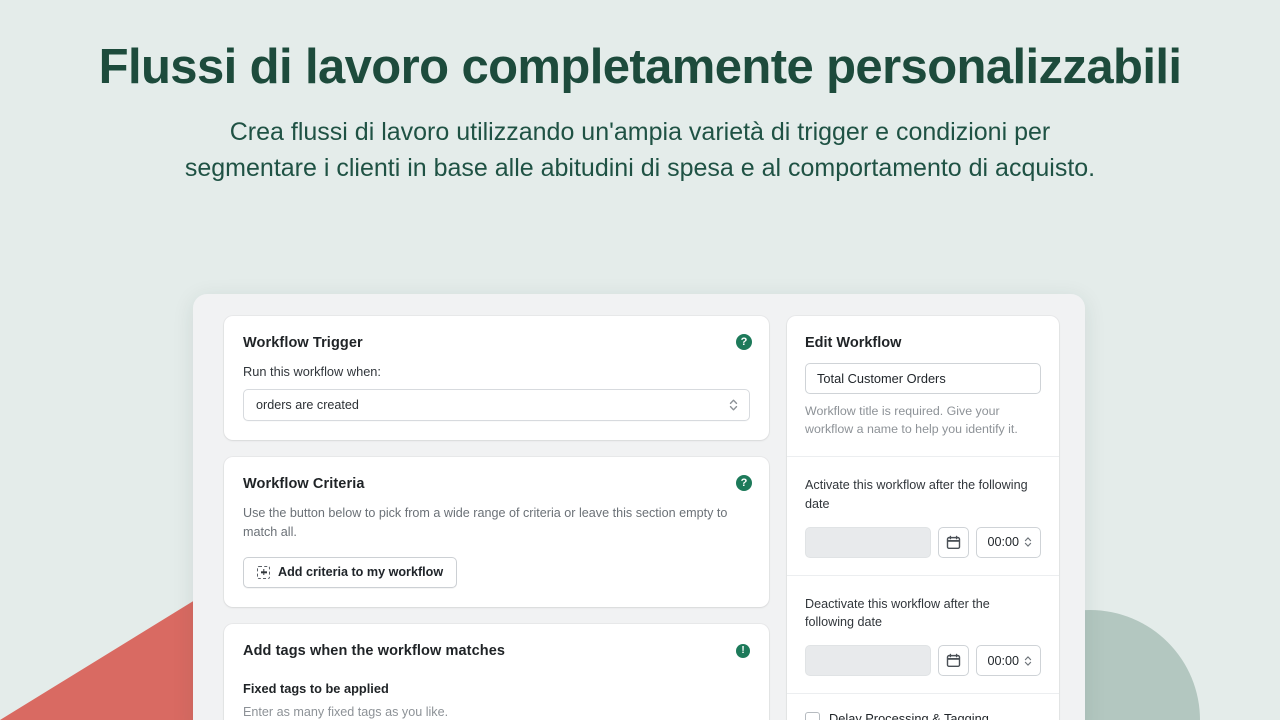 The height and width of the screenshot is (720, 1280). I want to click on fixed-tags-hint: Enter as many fixed tags as you like., so click(346, 711).